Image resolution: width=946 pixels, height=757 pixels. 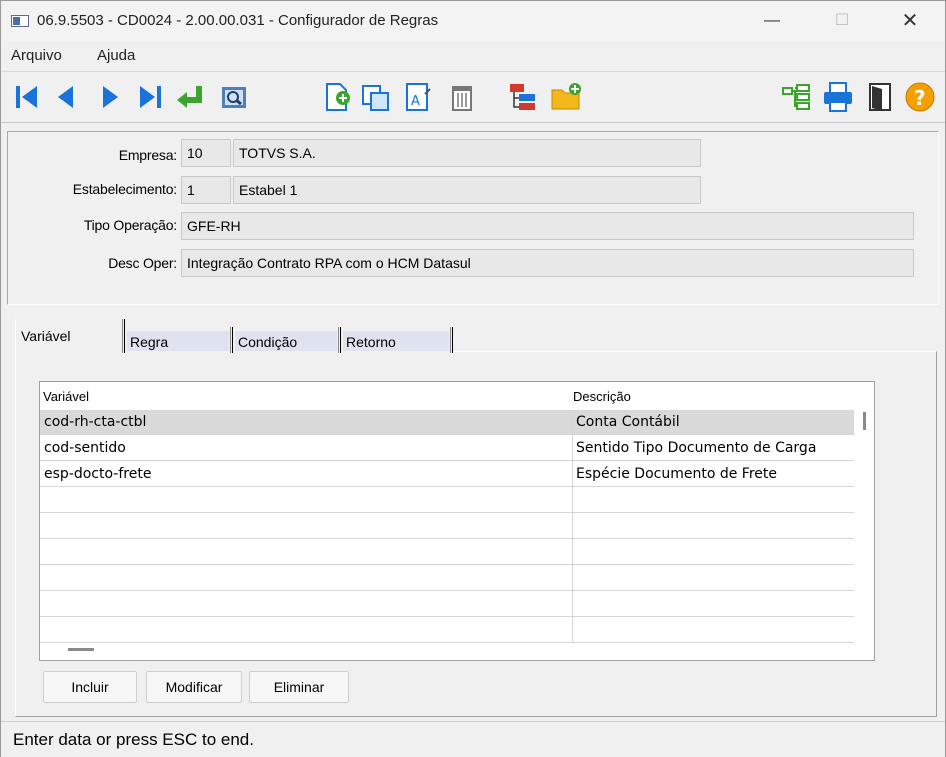 I want to click on exit-icon, so click(x=880, y=97).